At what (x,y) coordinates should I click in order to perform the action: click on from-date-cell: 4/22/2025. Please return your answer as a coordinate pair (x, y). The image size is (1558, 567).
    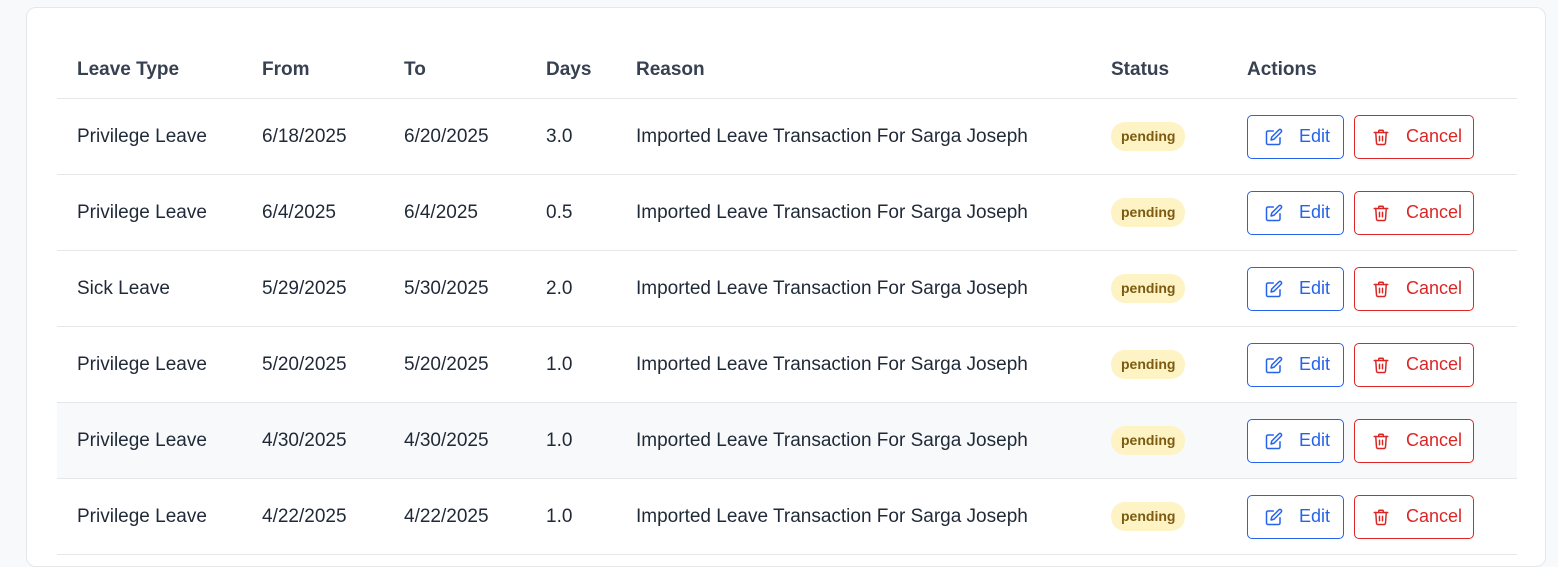
    Looking at the image, I should click on (304, 516).